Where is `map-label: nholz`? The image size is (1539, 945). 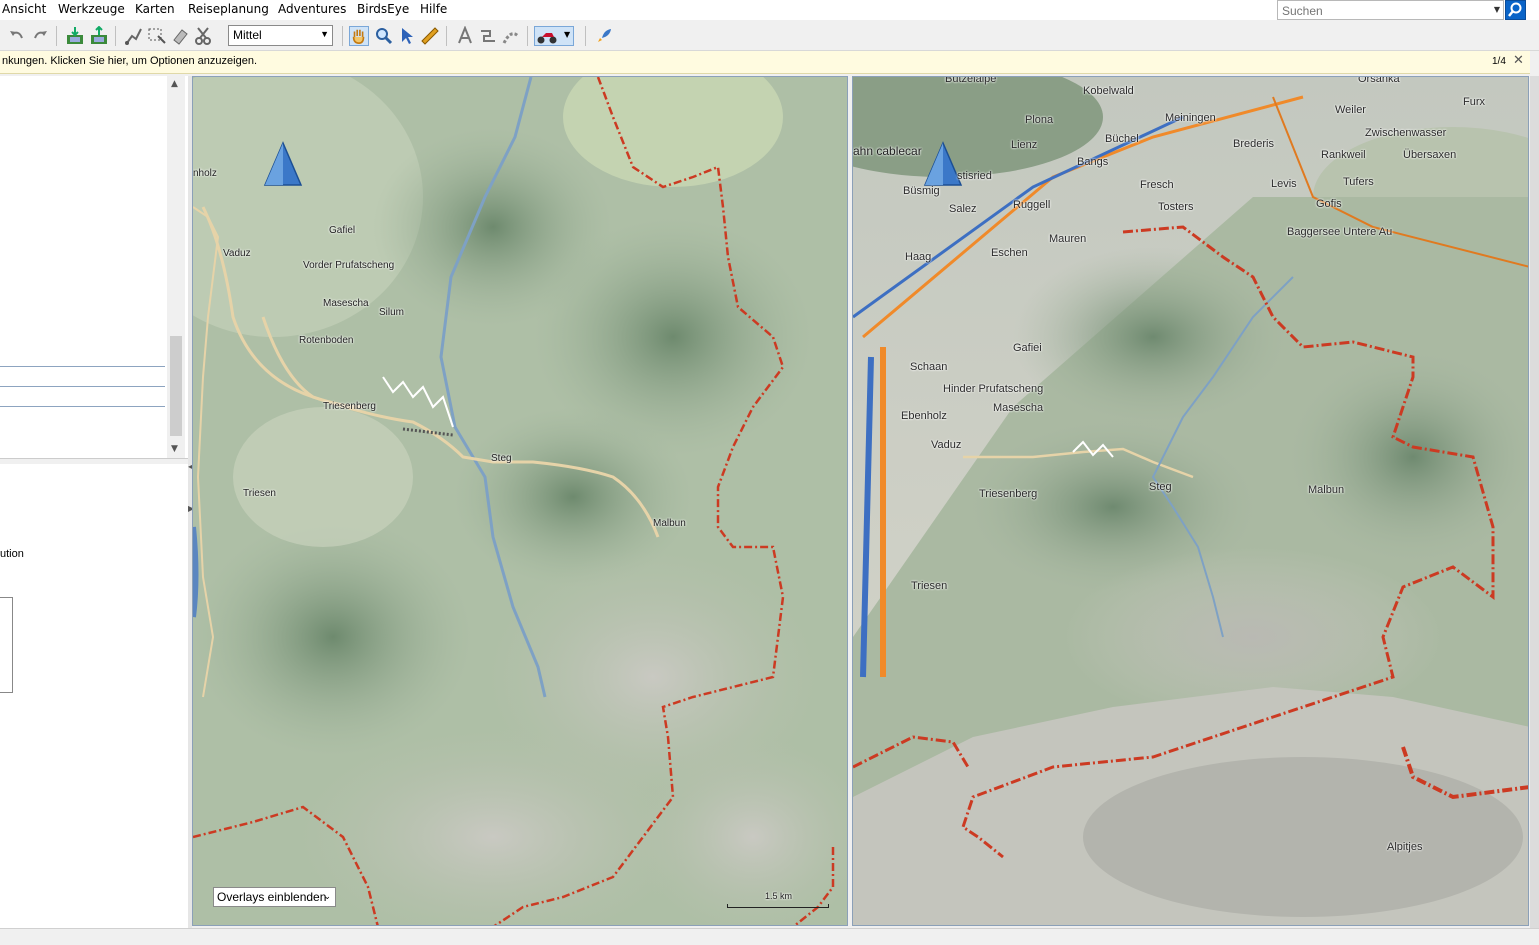 map-label: nholz is located at coordinates (205, 173).